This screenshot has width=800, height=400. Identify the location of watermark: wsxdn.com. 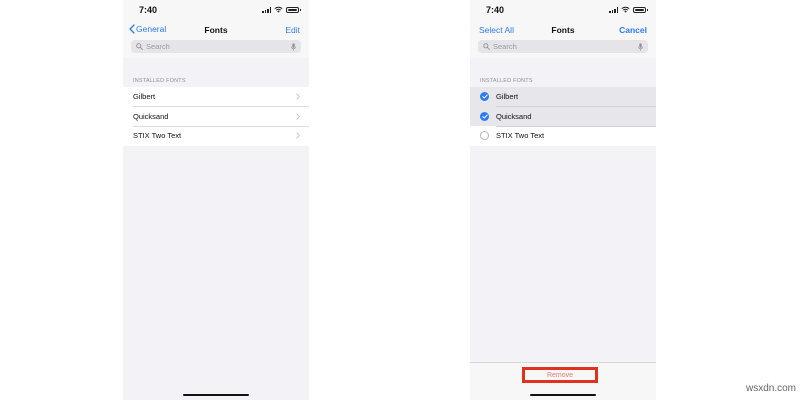
(770, 388).